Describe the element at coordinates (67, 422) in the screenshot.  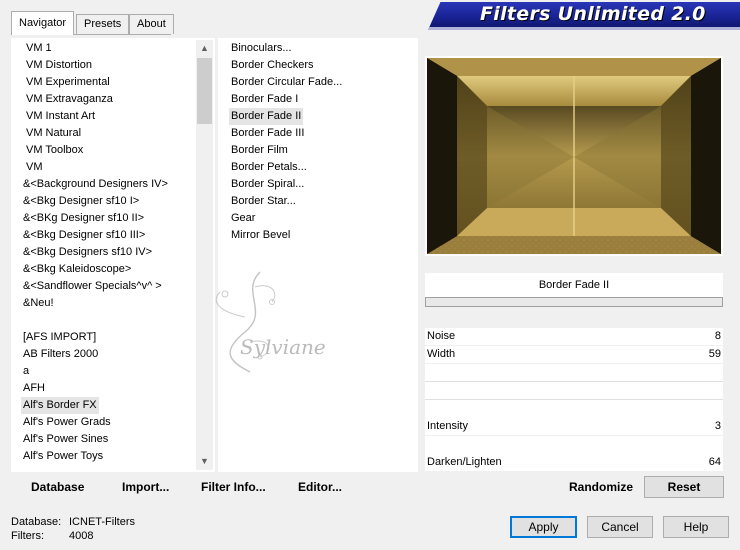
I see `category-item: Alf's Power Grads` at that location.